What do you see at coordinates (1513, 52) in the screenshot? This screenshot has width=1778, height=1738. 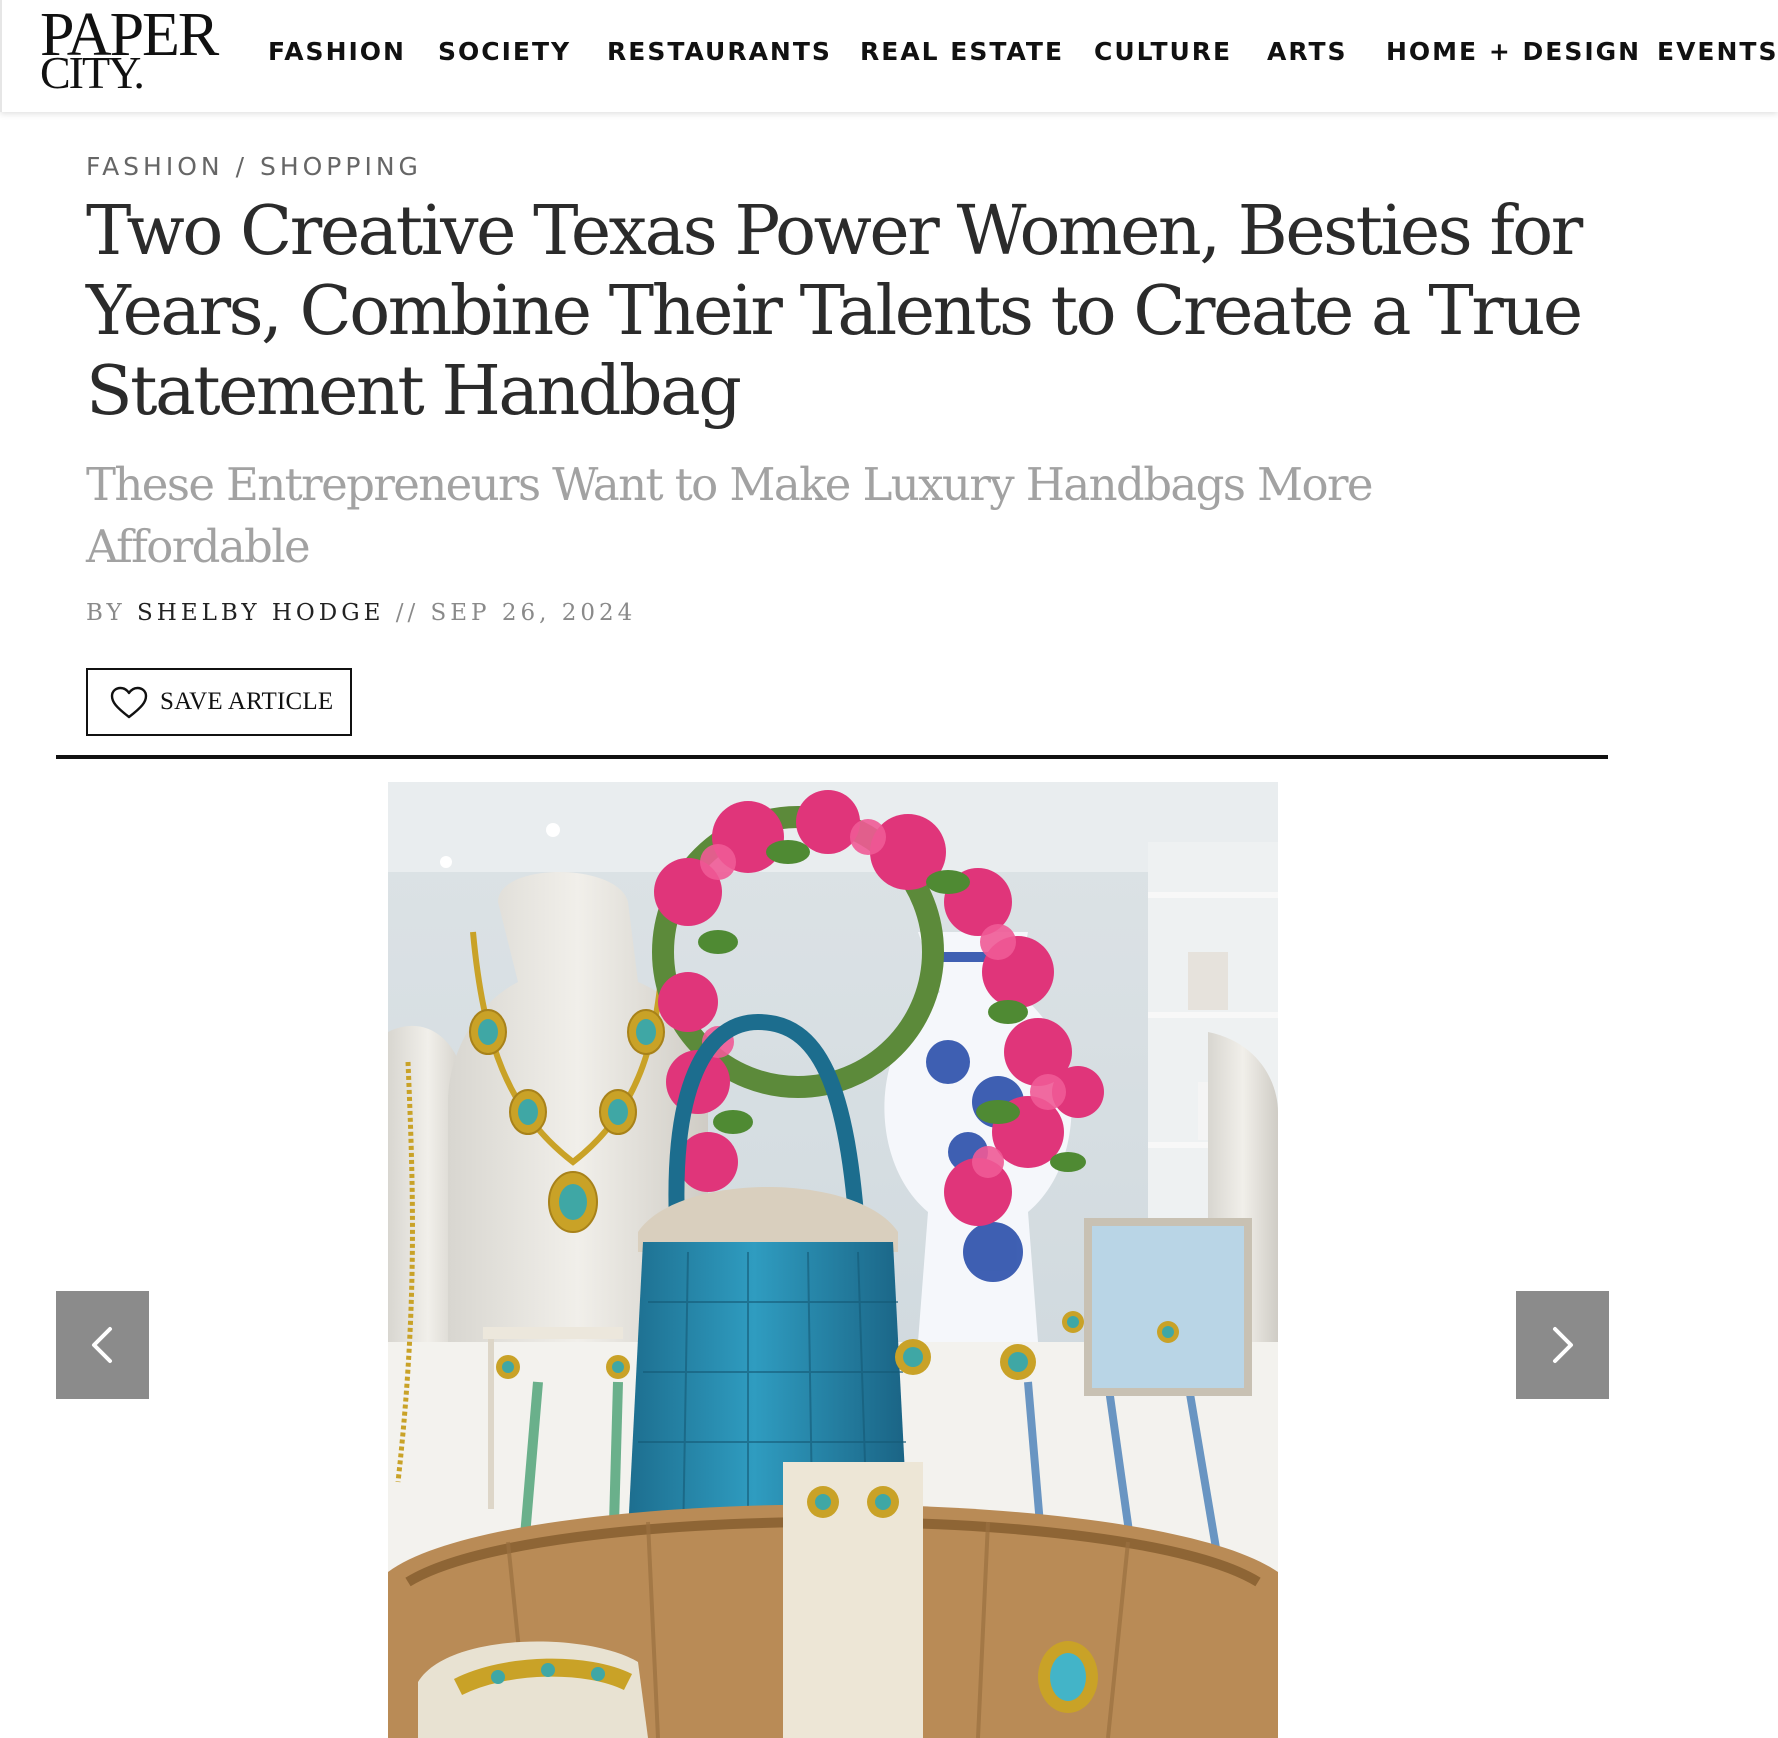 I see `nav-item-home-design: HOME + DESIGN` at bounding box center [1513, 52].